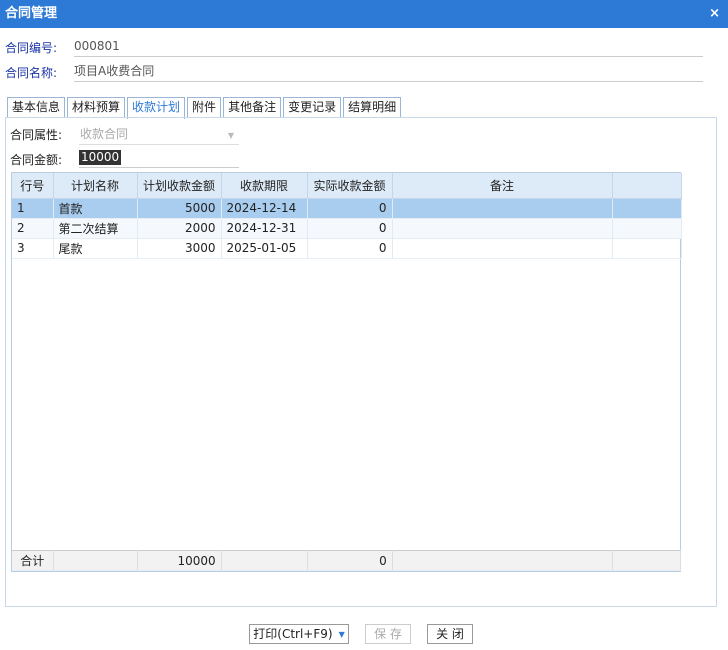 The height and width of the screenshot is (650, 728). Describe the element at coordinates (179, 208) in the screenshot. I see `cell-plan-amount: 5000` at that location.